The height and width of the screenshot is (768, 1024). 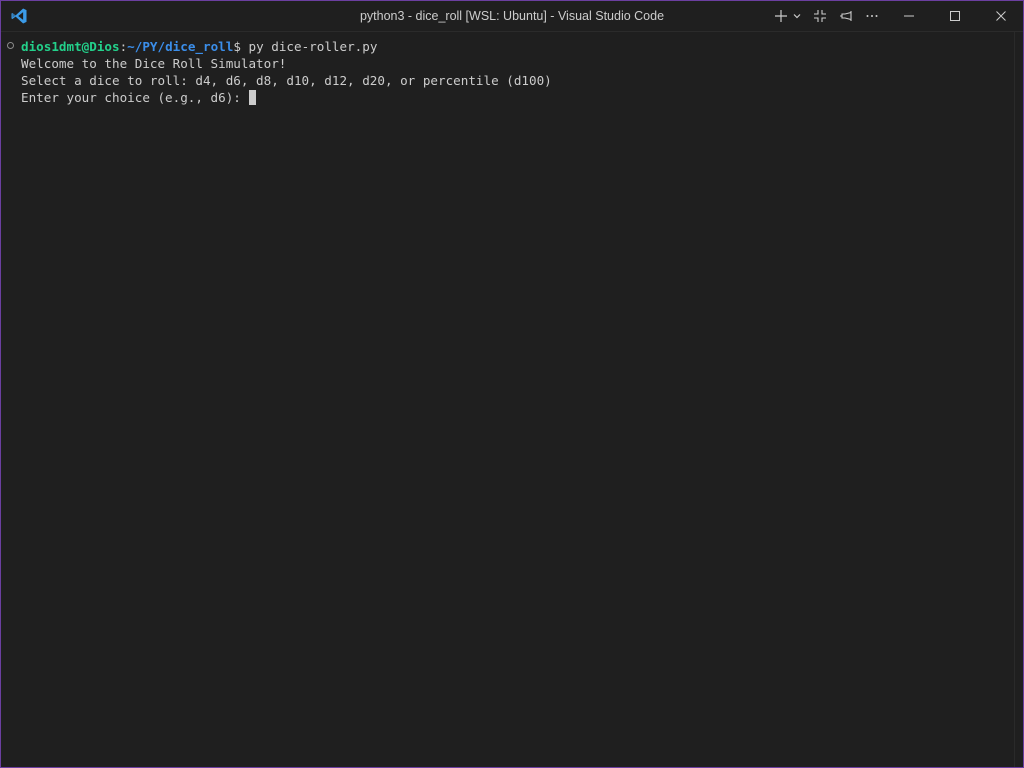 I want to click on pin-button, so click(x=846, y=16).